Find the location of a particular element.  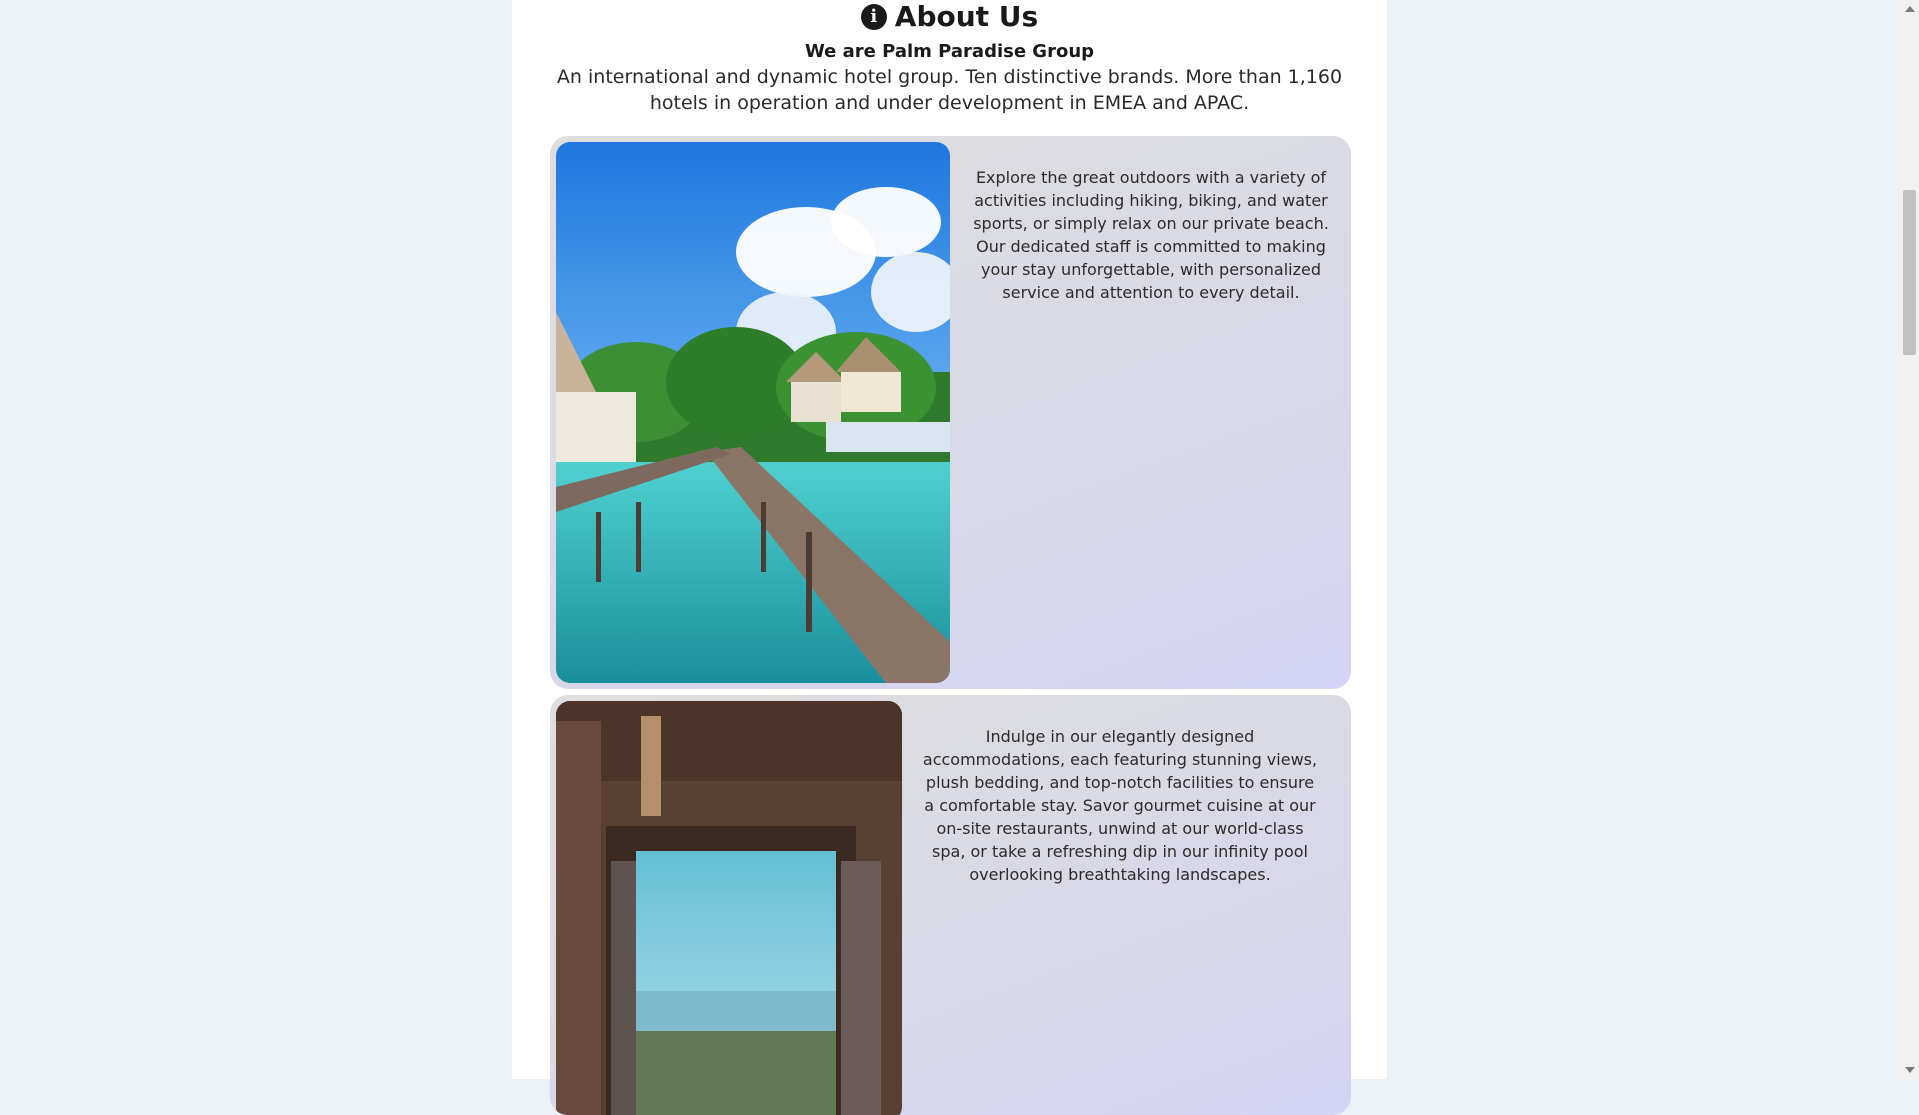

info-icon: i is located at coordinates (873, 17).